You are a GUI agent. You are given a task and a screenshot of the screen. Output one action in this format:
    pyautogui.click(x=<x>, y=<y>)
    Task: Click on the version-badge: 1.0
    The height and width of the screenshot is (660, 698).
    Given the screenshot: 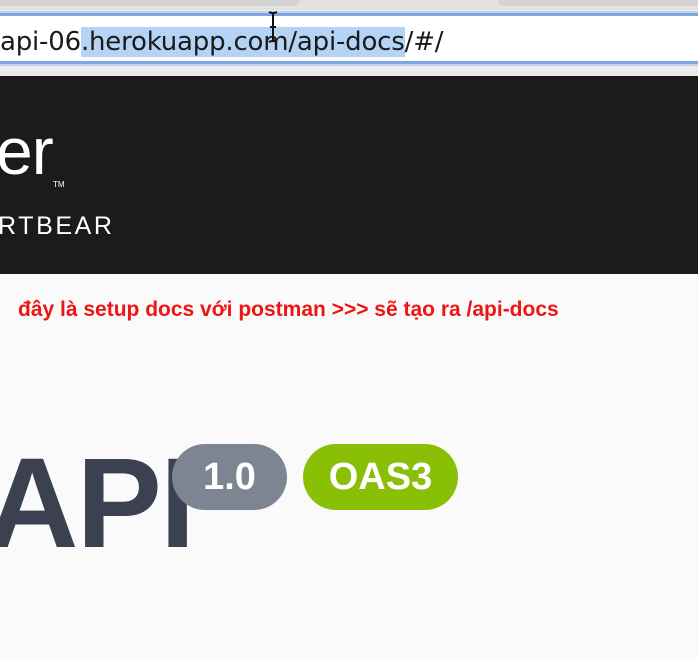 What is the action you would take?
    pyautogui.click(x=229, y=477)
    